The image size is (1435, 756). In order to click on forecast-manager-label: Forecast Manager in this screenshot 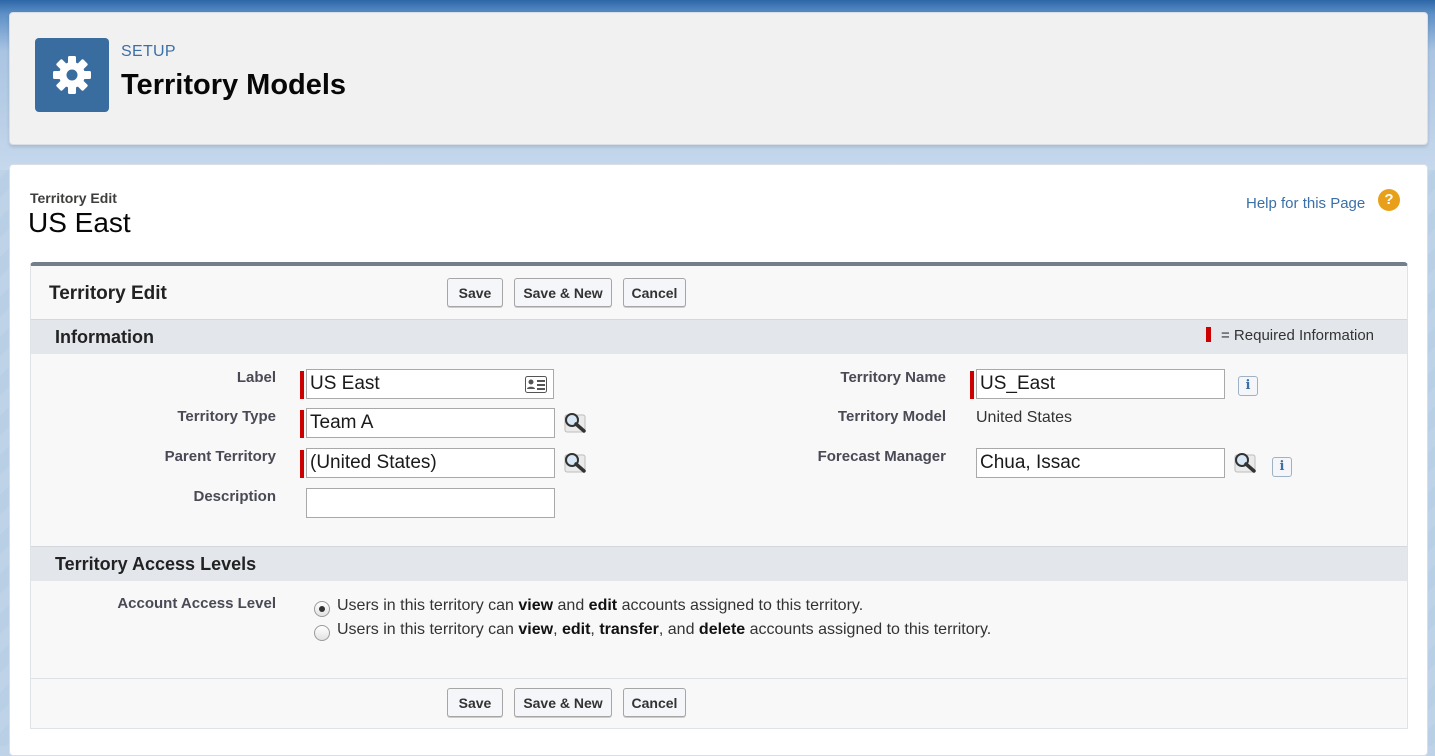, I will do `click(881, 456)`.